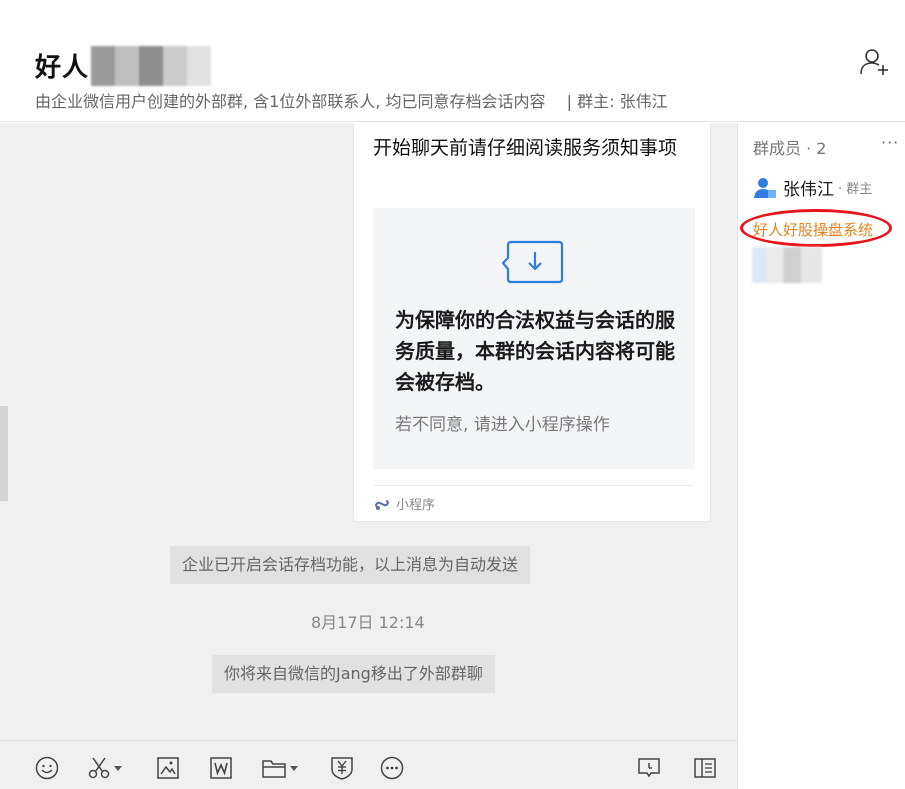 This screenshot has width=905, height=789. I want to click on card-sub-text: 若不同意, 请进入小程序操作, so click(502, 425).